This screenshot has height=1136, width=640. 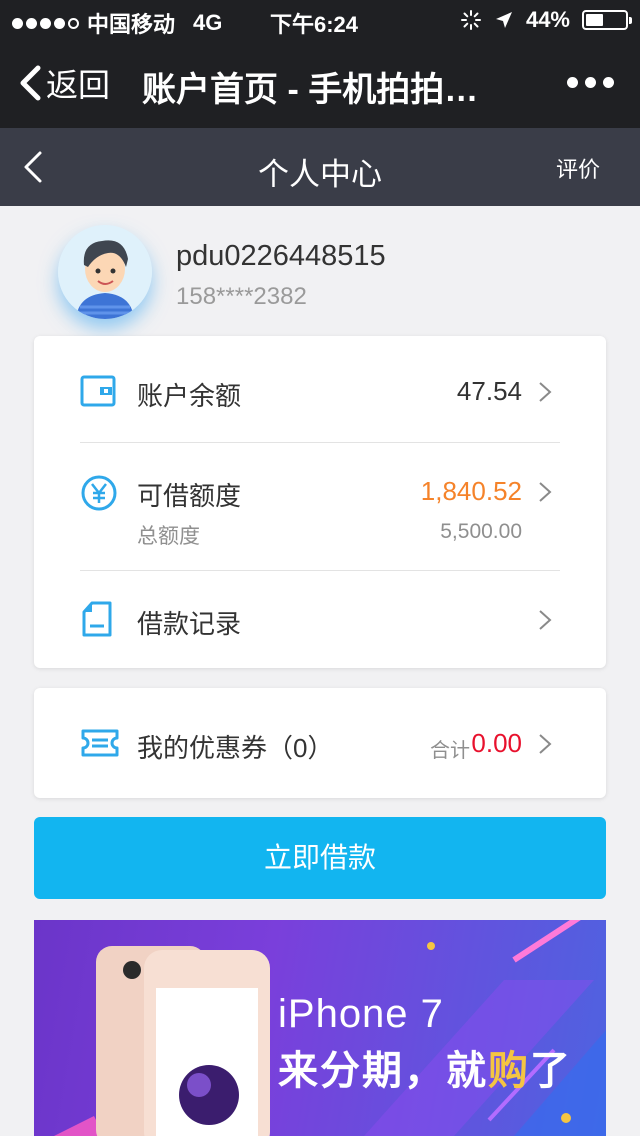 What do you see at coordinates (78, 85) in the screenshot?
I see `wechat-back-label: 返回` at bounding box center [78, 85].